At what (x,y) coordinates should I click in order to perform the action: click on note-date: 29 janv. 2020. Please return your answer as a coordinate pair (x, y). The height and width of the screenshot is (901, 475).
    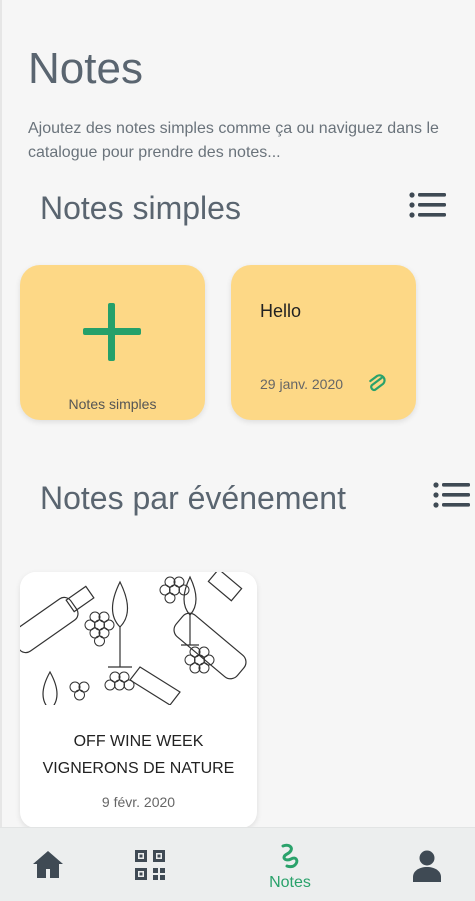
    Looking at the image, I should click on (302, 384).